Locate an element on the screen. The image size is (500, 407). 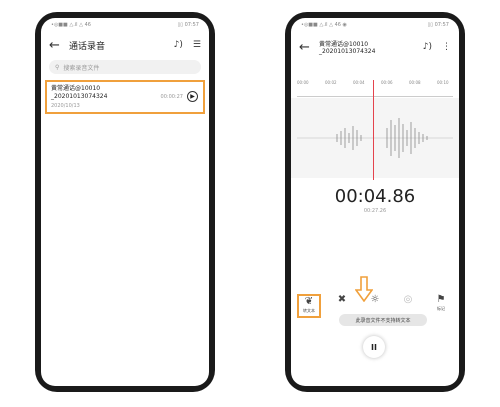
header: ← 黄常通话@10010 _20201013074324 ♪) ⋮ is located at coordinates (375, 47).